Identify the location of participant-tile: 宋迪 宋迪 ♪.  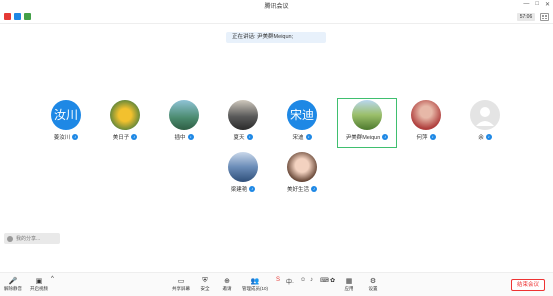
(302, 126).